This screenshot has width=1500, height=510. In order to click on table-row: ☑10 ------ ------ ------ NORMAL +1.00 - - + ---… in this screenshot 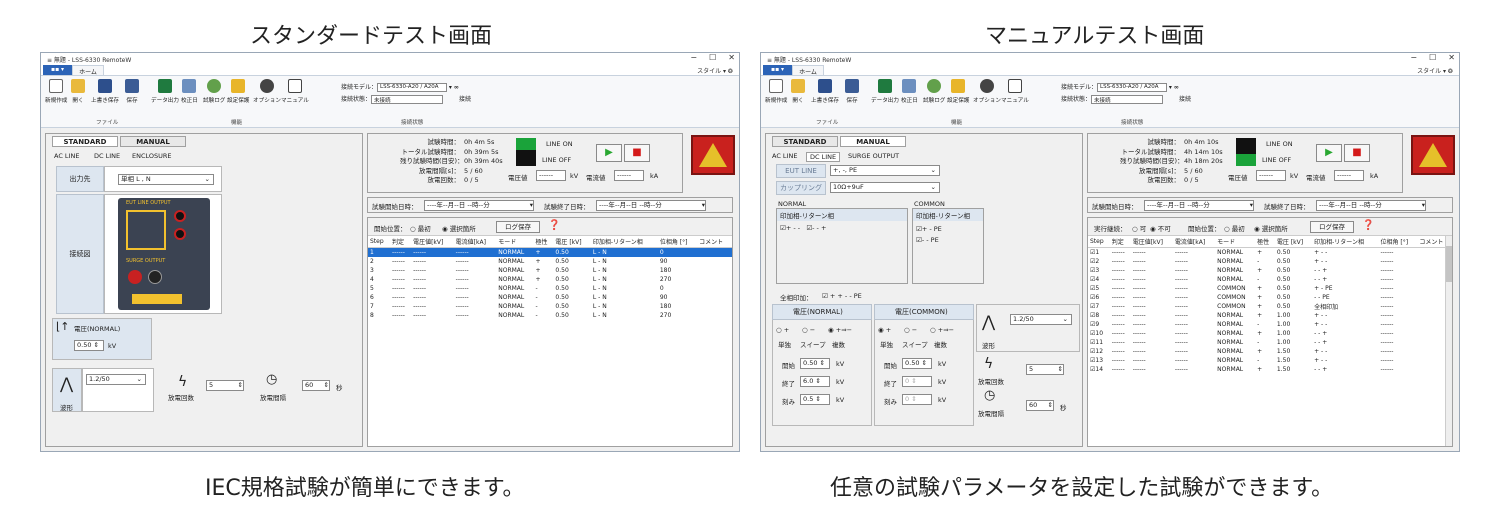, I will do `click(1270, 333)`.